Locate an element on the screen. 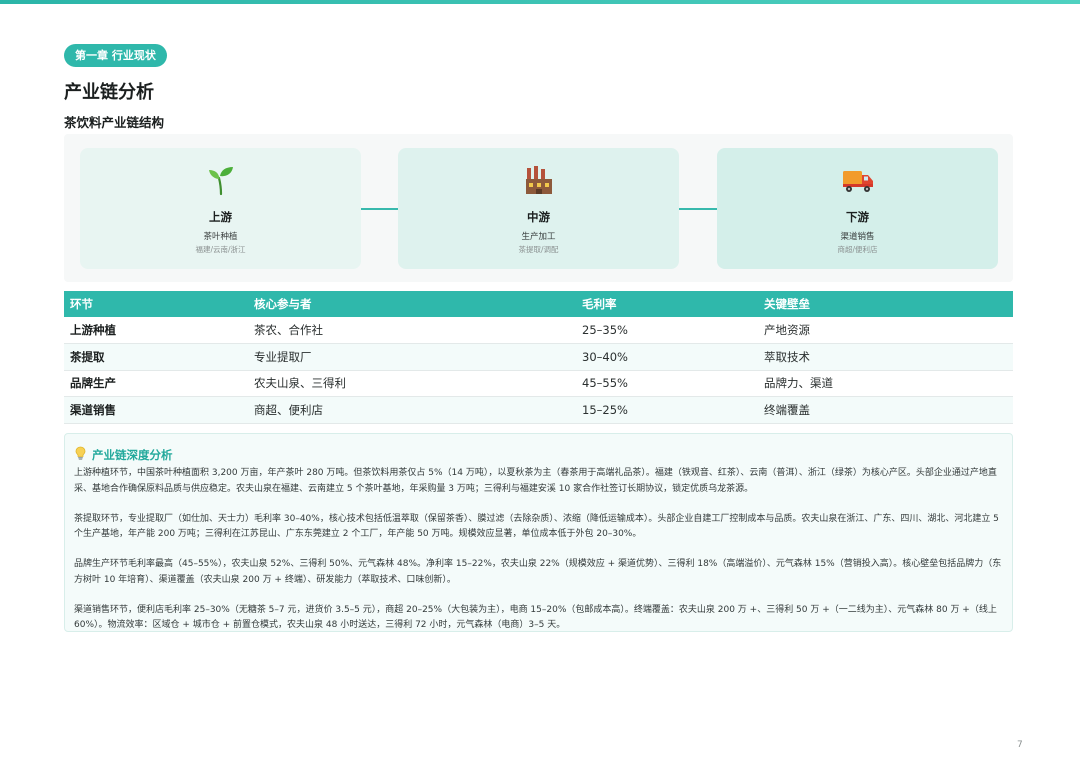 The width and height of the screenshot is (1080, 761). analysis-header: 产业链深度分析 is located at coordinates (124, 454).